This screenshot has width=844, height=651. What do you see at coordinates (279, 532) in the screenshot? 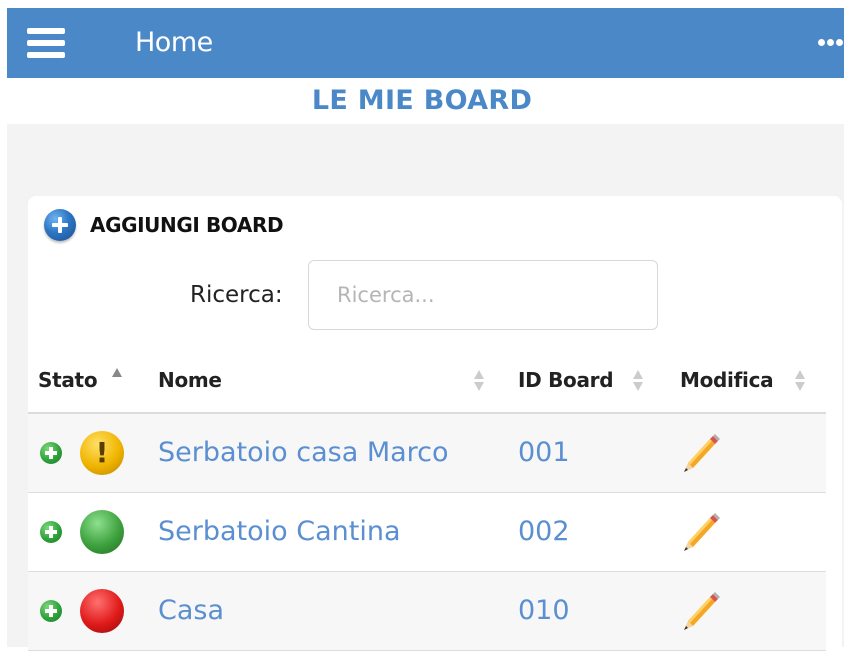
I see `board-name-link: Serbatoio Cantina` at bounding box center [279, 532].